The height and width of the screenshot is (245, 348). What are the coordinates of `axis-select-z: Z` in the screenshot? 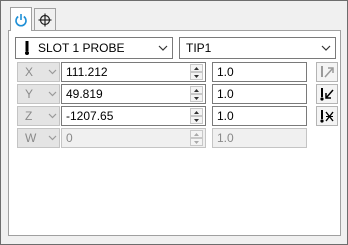 It's located at (38, 116).